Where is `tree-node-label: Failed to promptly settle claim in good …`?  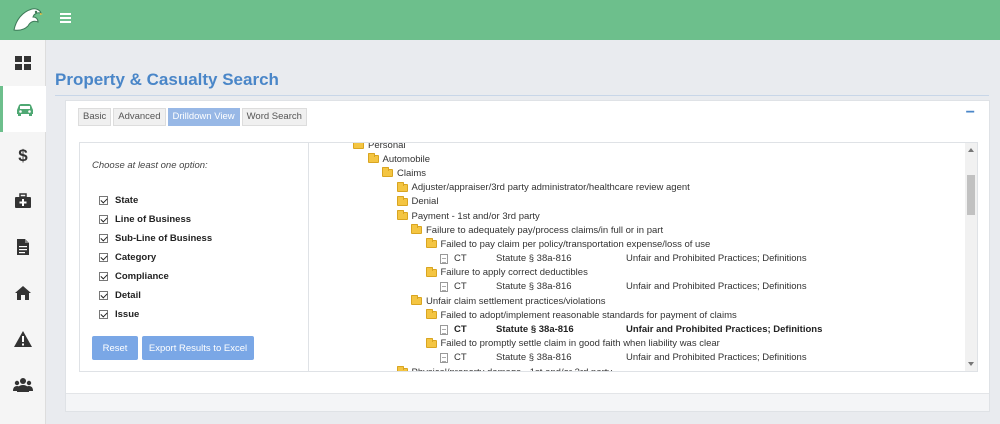
tree-node-label: Failed to promptly settle claim in good … is located at coordinates (580, 344).